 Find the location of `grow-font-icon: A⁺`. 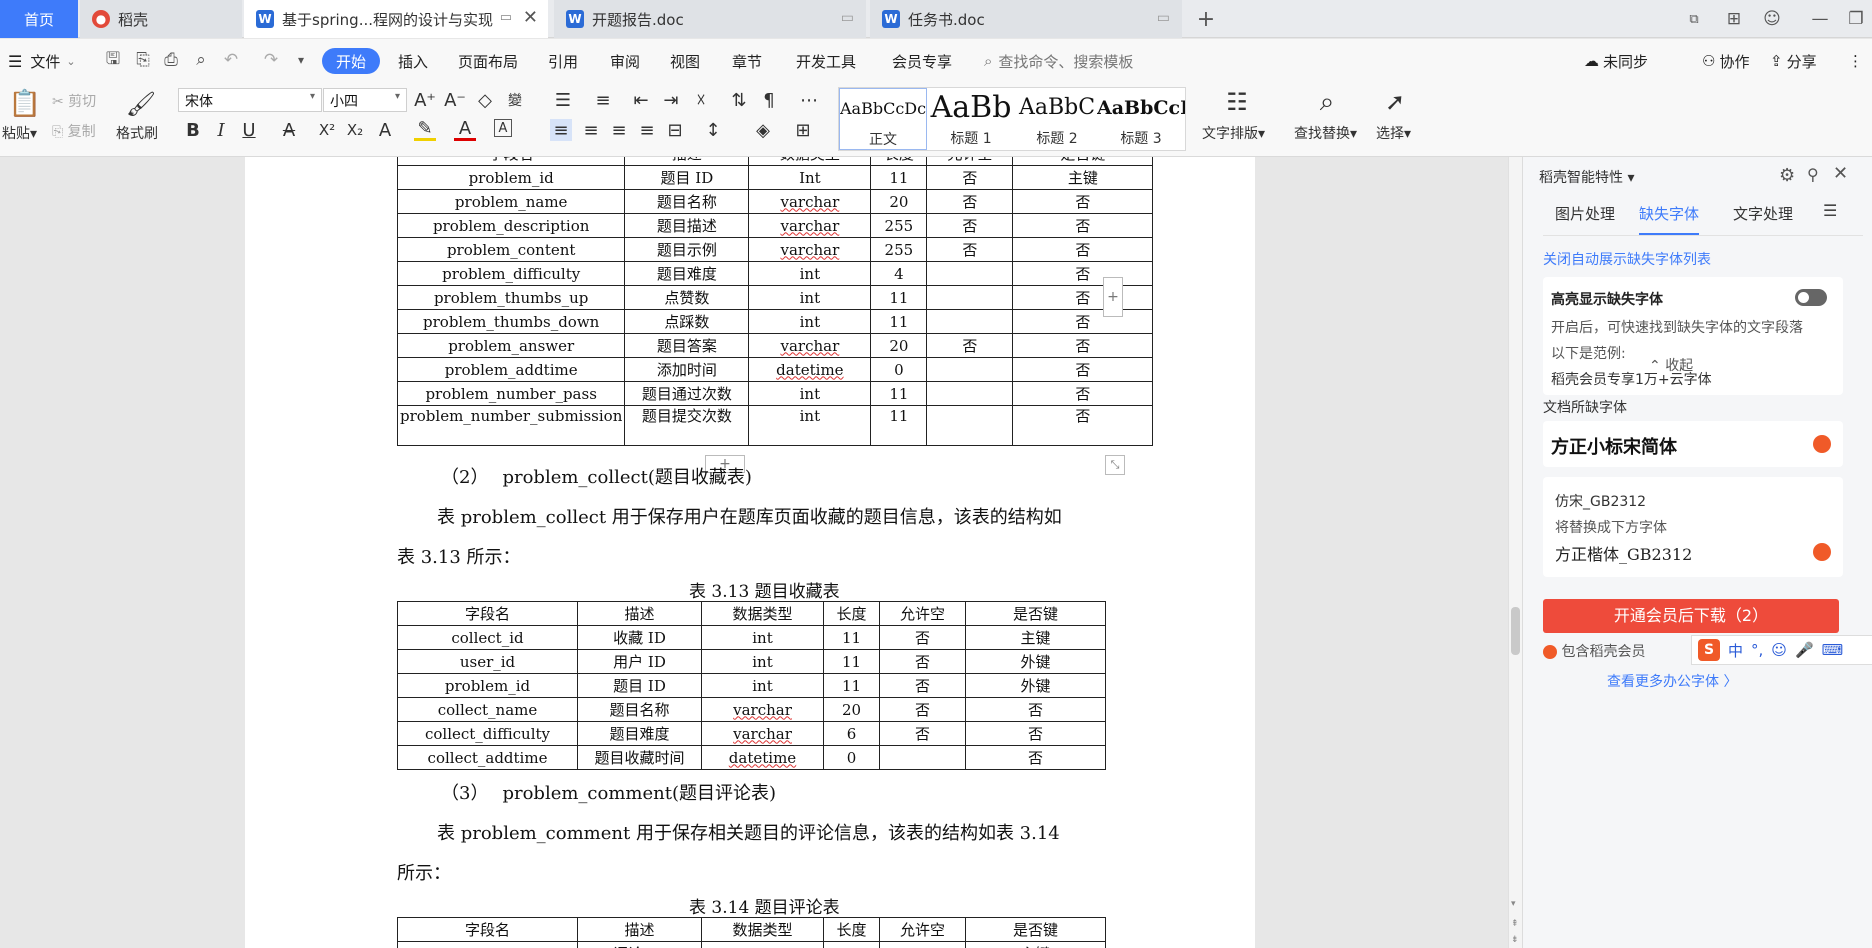

grow-font-icon: A⁺ is located at coordinates (425, 100).